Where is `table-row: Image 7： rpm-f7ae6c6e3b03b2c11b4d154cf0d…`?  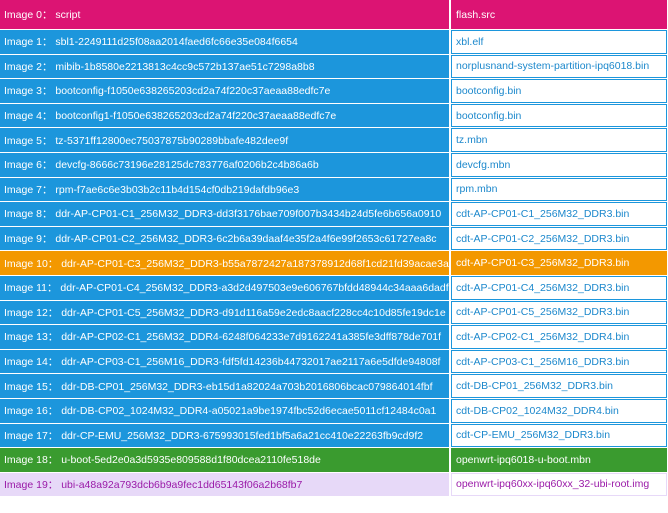 table-row: Image 7： rpm-f7ae6c6e3b03b2c11b4d154cf0d… is located at coordinates (334, 189).